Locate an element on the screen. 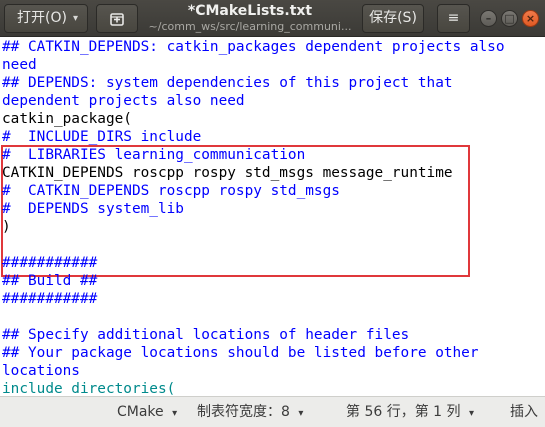 The image size is (545, 427). code-line: dependent projects also need is located at coordinates (123, 101).